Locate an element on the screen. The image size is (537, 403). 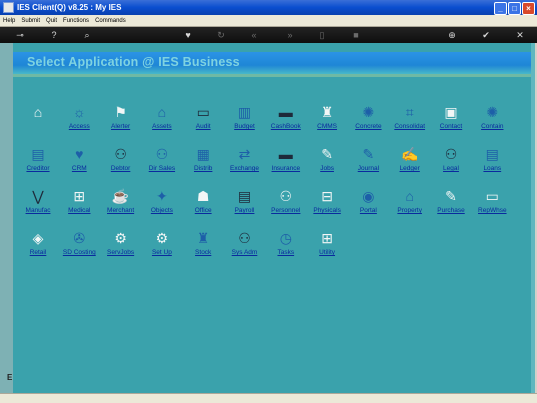
app-merchant: ☕ Merchant is located at coordinates (121, 206).